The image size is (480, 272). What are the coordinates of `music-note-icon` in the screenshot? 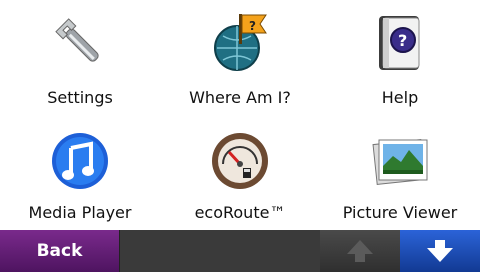 It's located at (80, 161).